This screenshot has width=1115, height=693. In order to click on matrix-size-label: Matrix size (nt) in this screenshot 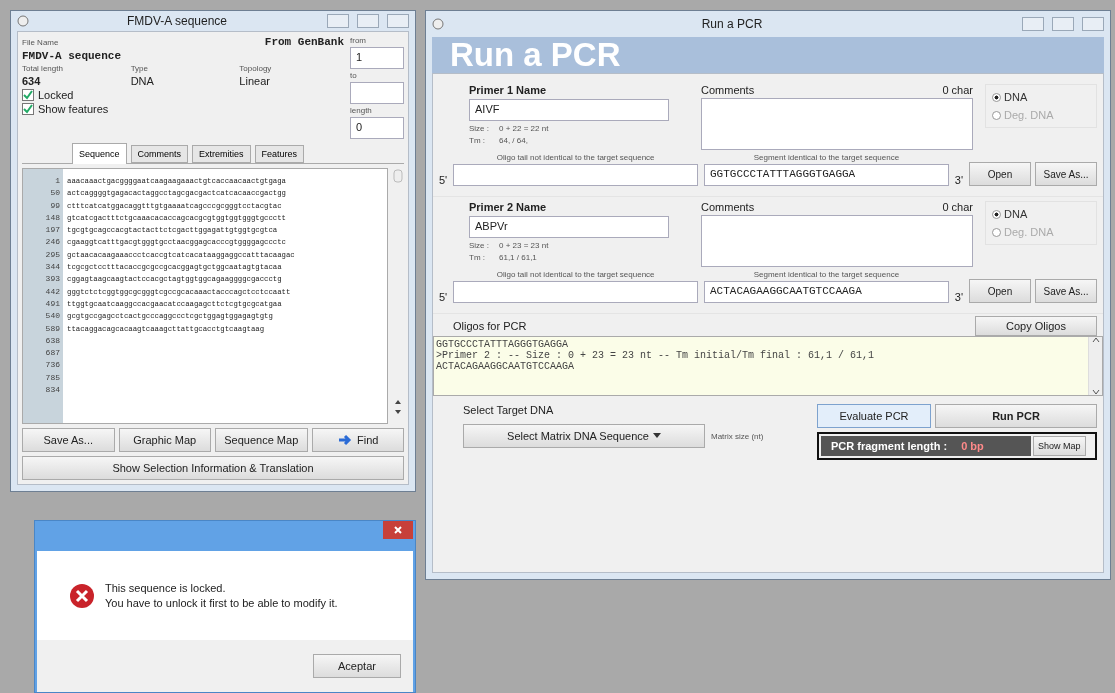, I will do `click(737, 436)`.